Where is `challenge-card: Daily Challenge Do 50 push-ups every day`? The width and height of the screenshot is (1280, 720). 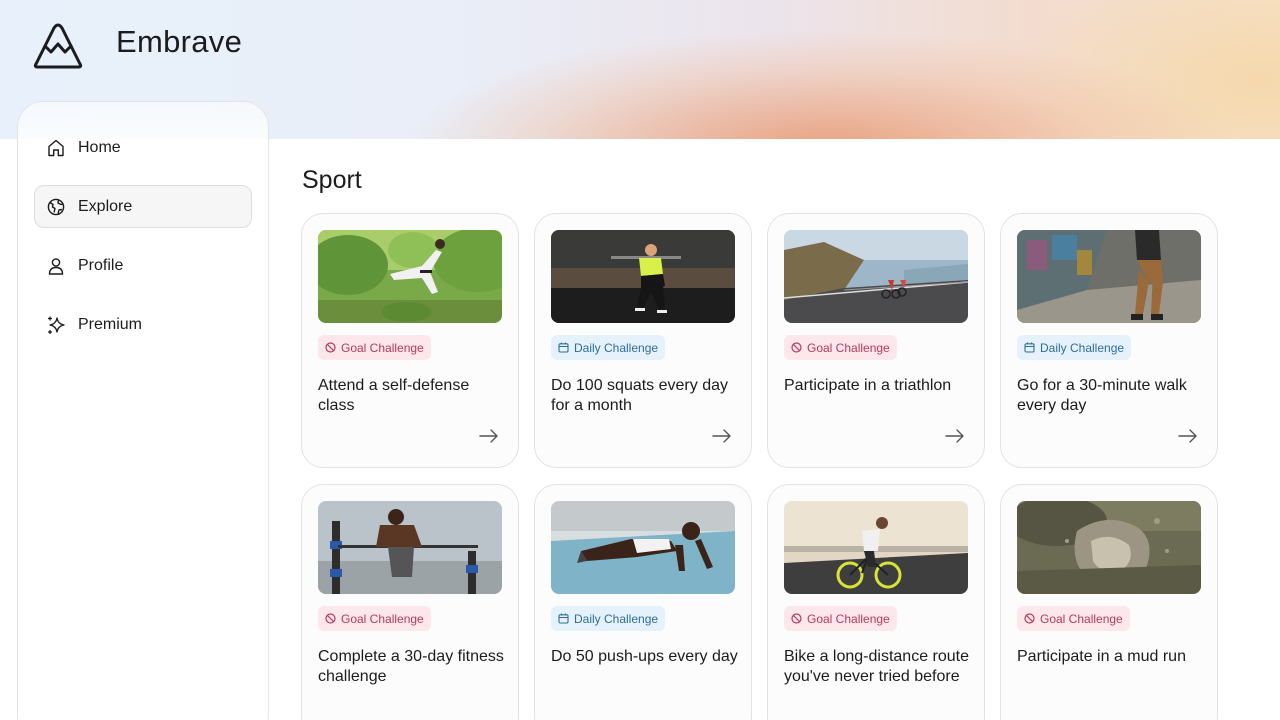
challenge-card: Daily Challenge Do 50 push-ups every day is located at coordinates (643, 602).